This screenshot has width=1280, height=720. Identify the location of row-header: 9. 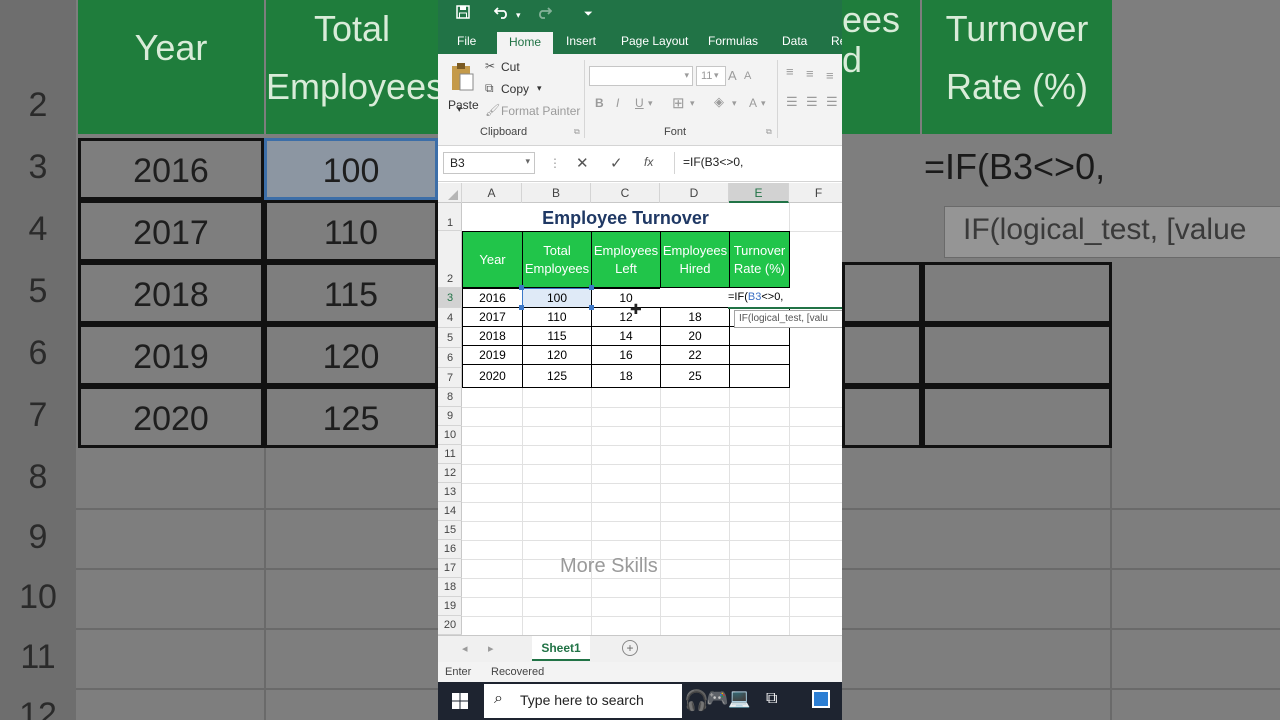
(450, 416).